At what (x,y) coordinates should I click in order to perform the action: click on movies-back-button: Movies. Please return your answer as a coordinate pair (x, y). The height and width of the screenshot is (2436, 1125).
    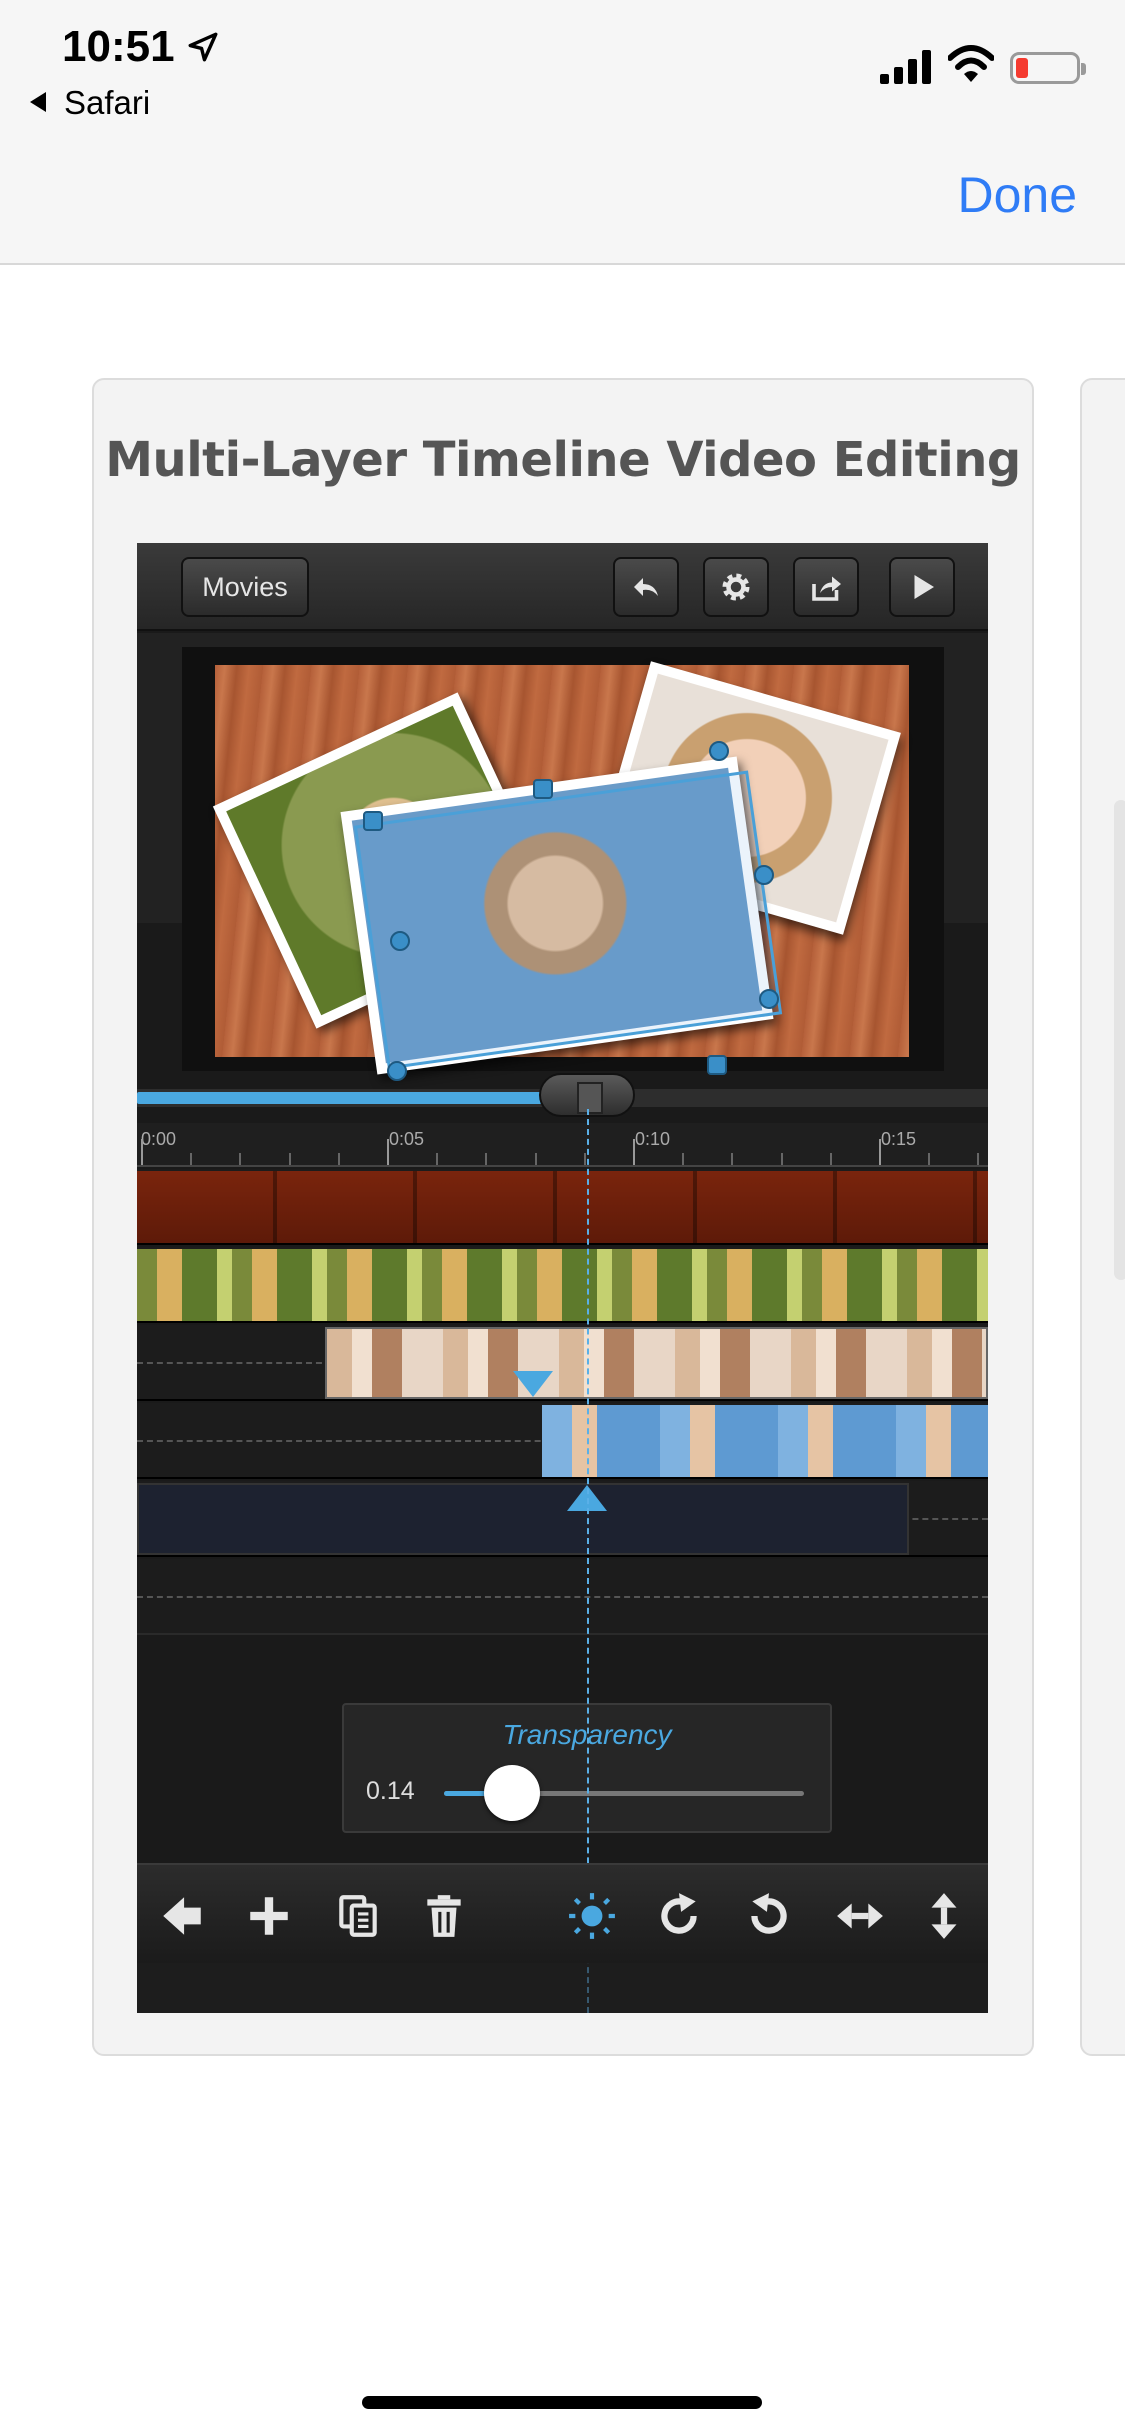
    Looking at the image, I should click on (245, 587).